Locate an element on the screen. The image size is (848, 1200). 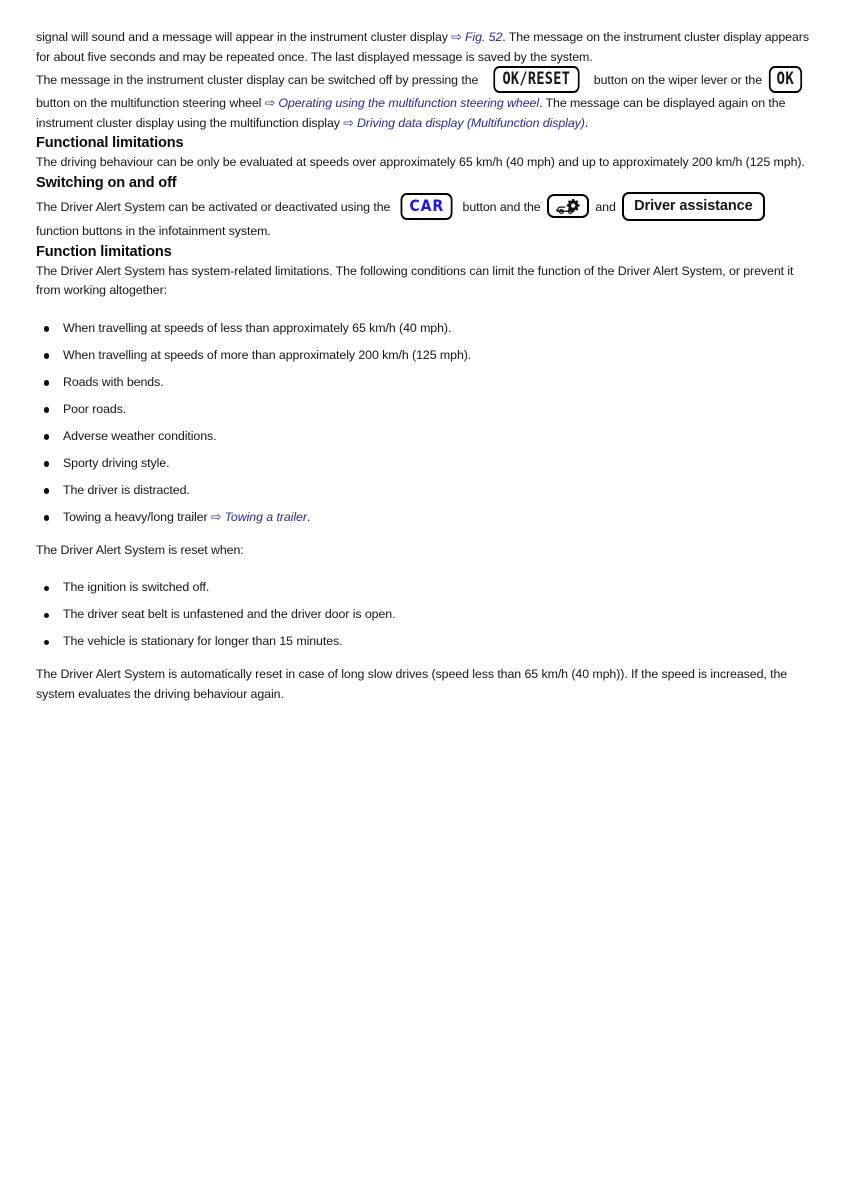
list-item: The ignition is switched off. is located at coordinates (424, 588).